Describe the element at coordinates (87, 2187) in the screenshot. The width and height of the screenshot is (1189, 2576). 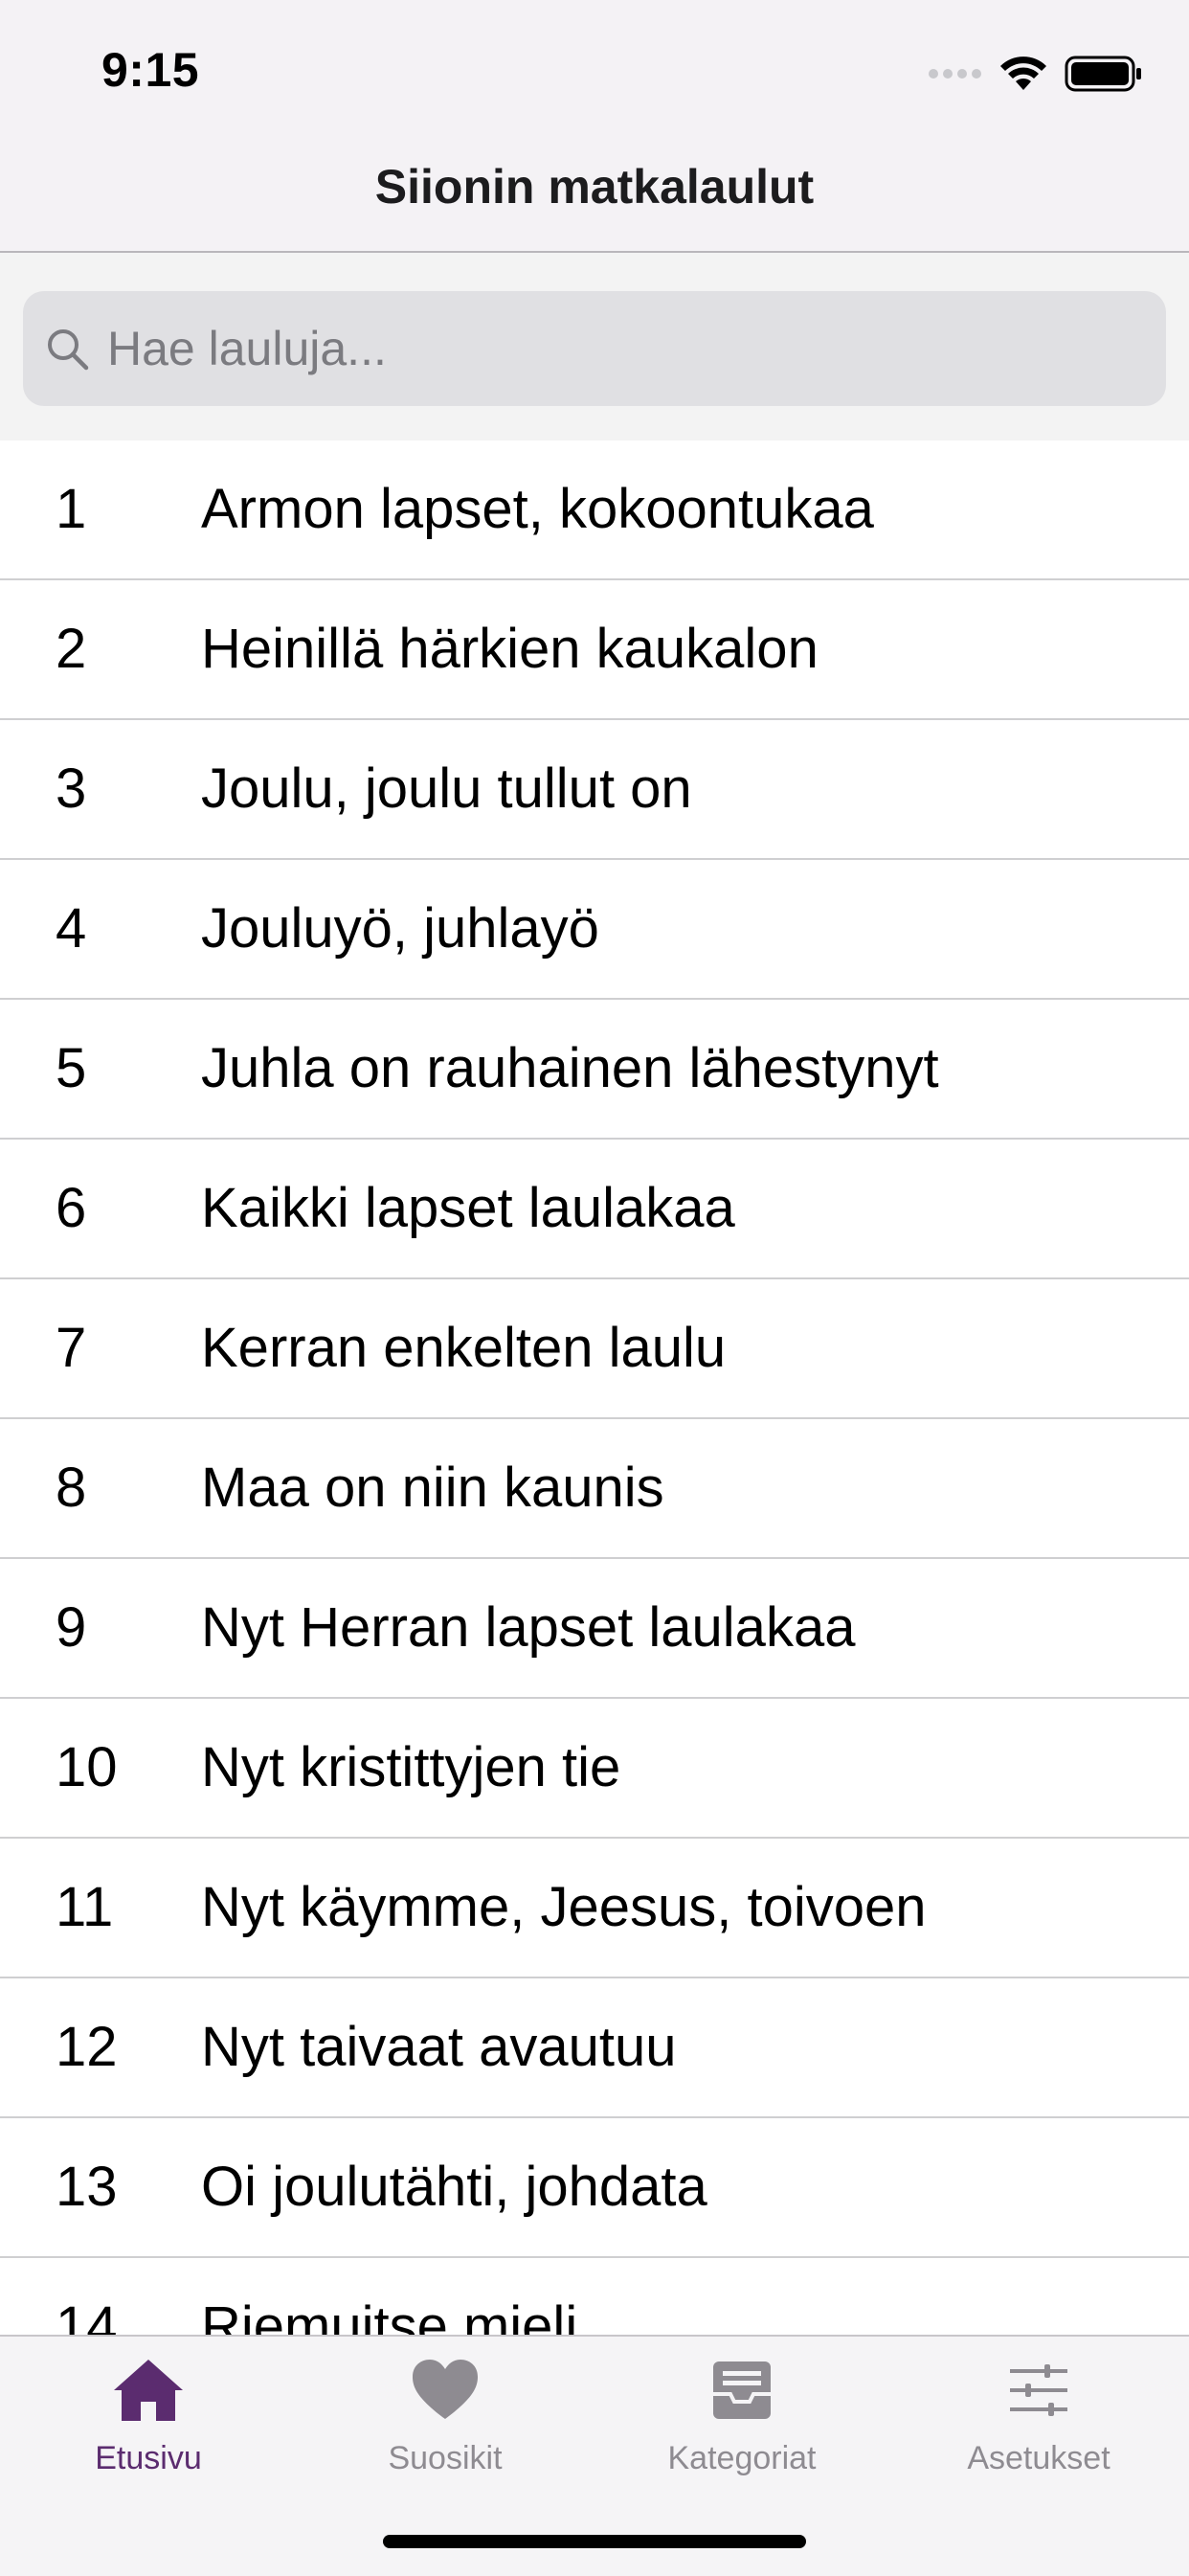
I see `song-number: 13` at that location.